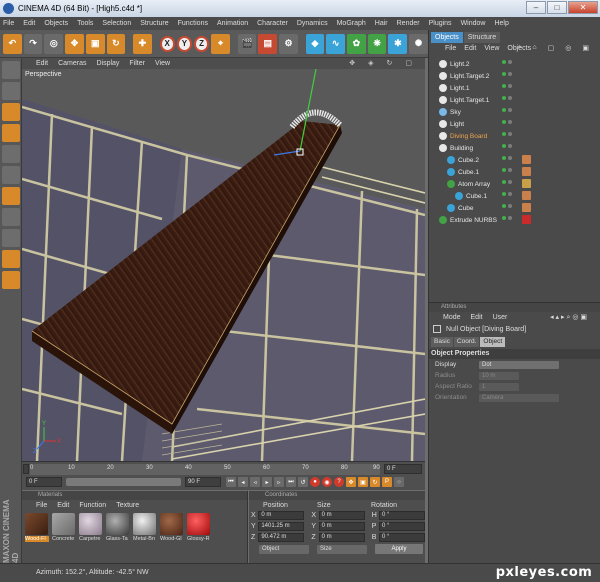 The image size is (600, 582). I want to click on tab-structure: Structure, so click(482, 37).